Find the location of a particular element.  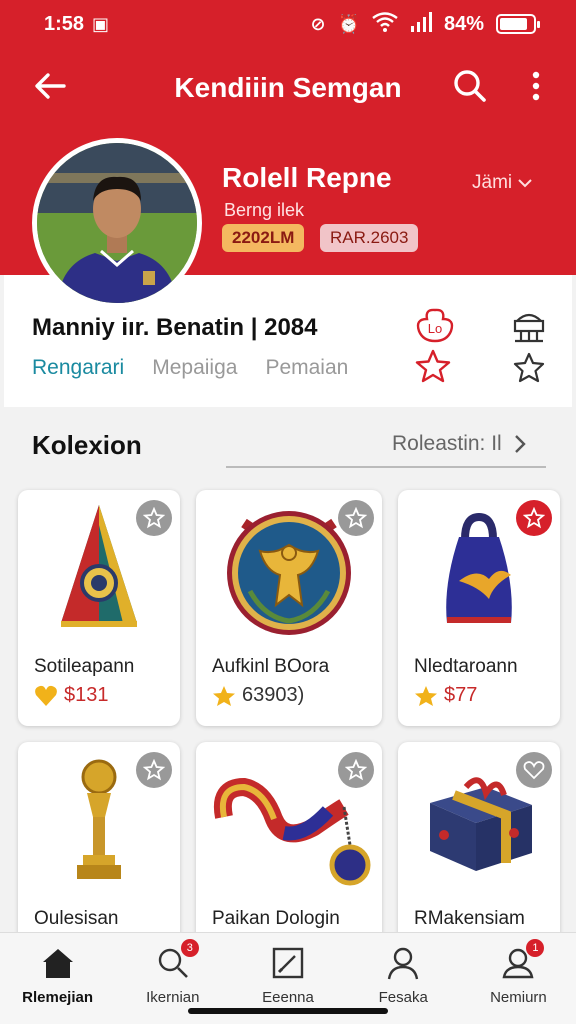

dropdown-label: Jämi is located at coordinates (492, 182).